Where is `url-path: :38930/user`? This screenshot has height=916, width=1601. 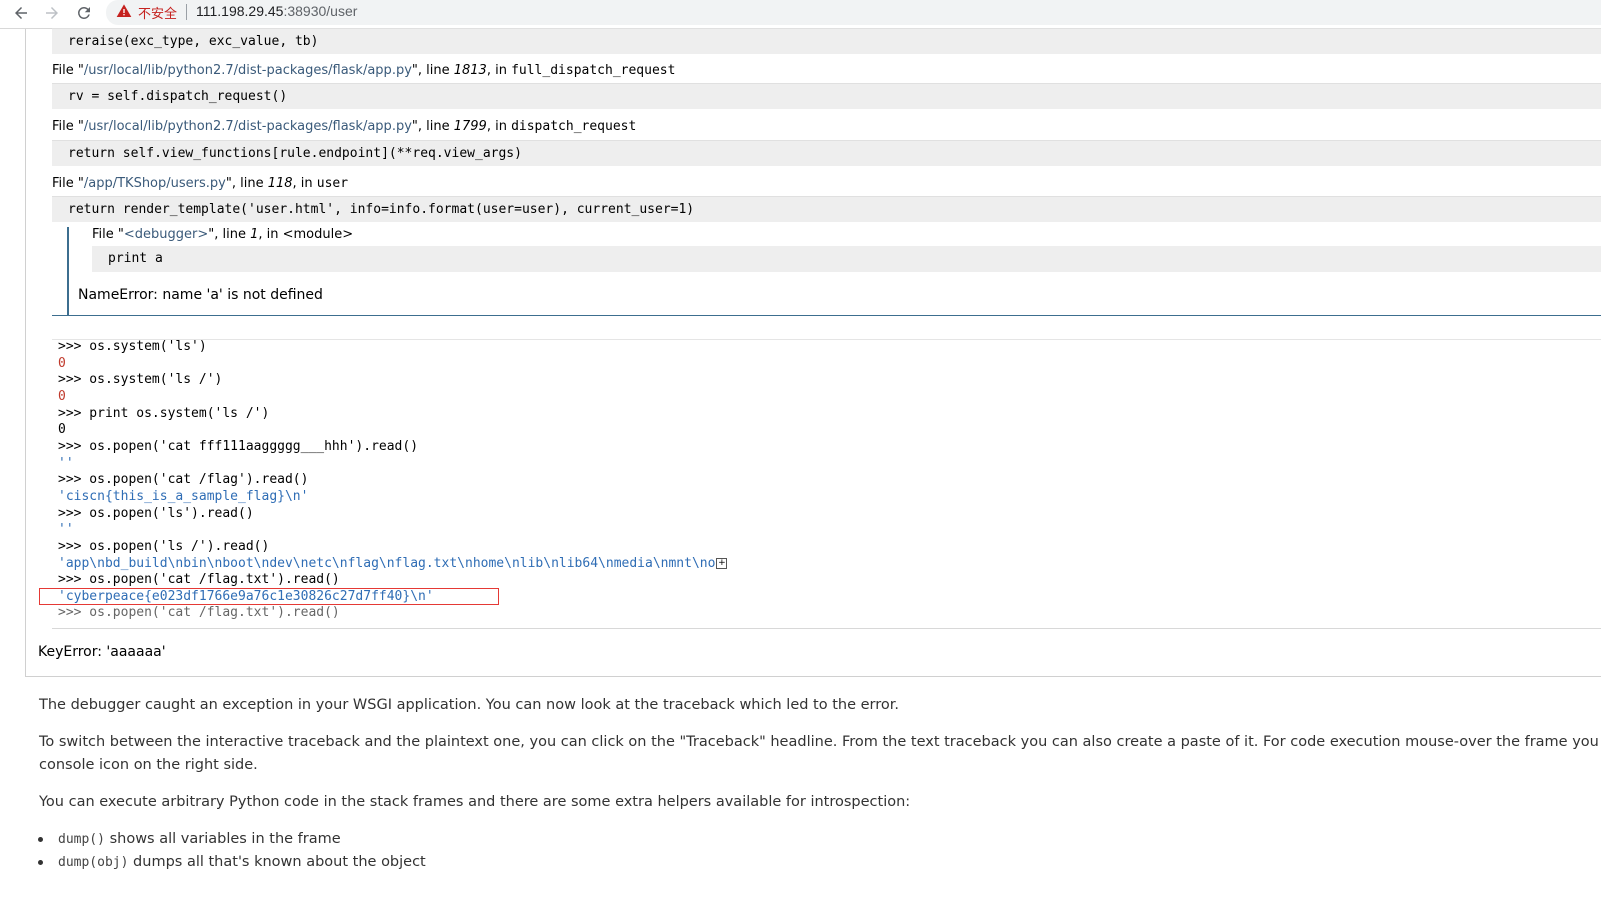
url-path: :38930/user is located at coordinates (320, 11).